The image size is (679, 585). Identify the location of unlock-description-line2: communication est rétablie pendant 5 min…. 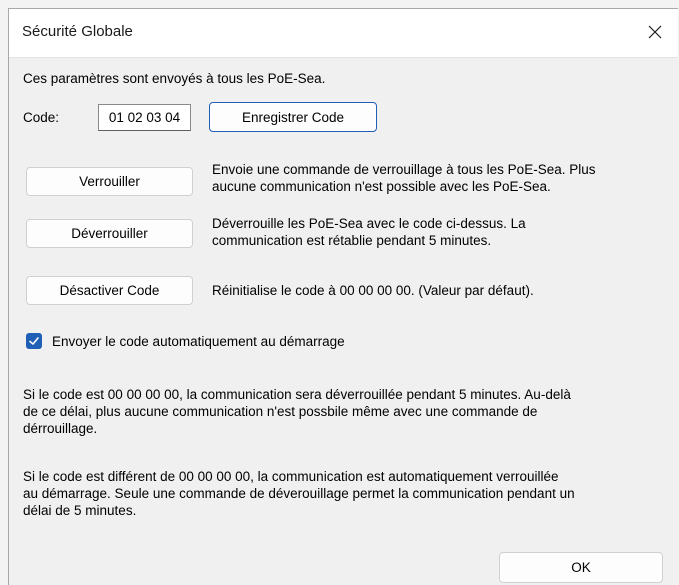
(352, 240).